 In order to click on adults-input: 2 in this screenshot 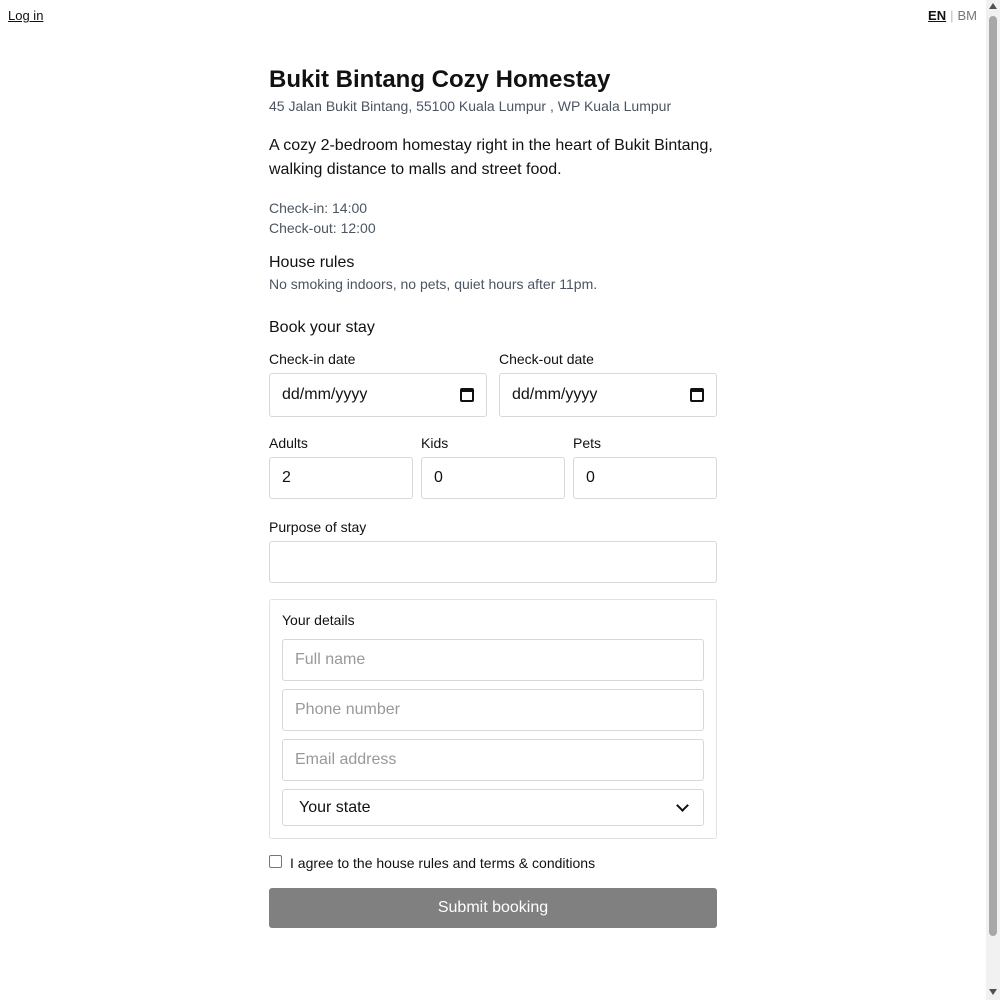, I will do `click(341, 478)`.